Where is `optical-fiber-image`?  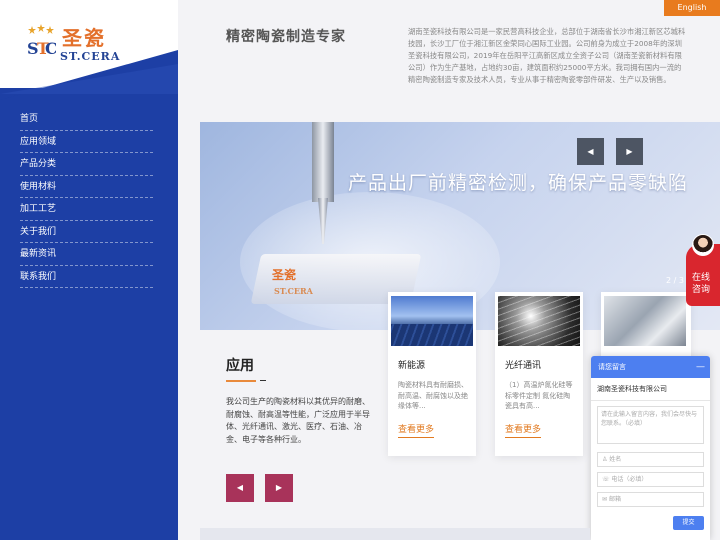 optical-fiber-image is located at coordinates (539, 321).